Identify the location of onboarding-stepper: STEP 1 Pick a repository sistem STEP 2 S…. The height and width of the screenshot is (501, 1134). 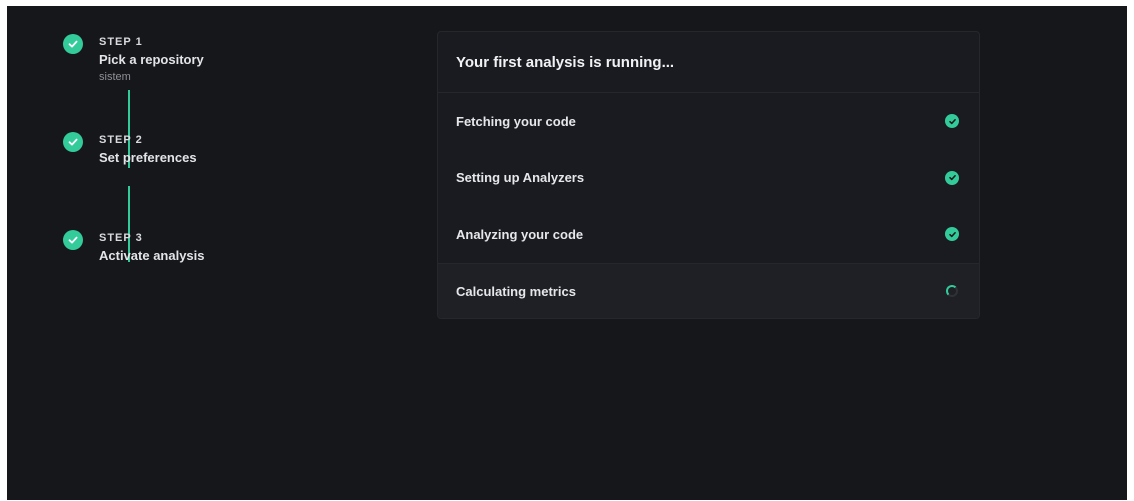
(193, 164).